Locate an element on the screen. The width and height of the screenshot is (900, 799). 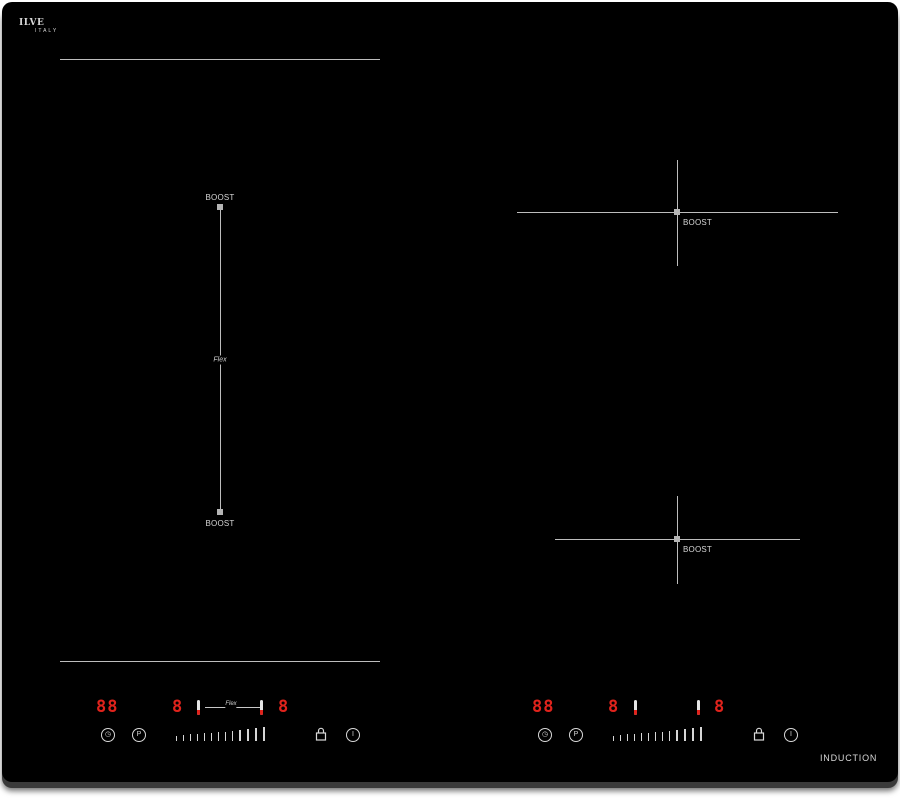
right-timer-display: 88 is located at coordinates (543, 707).